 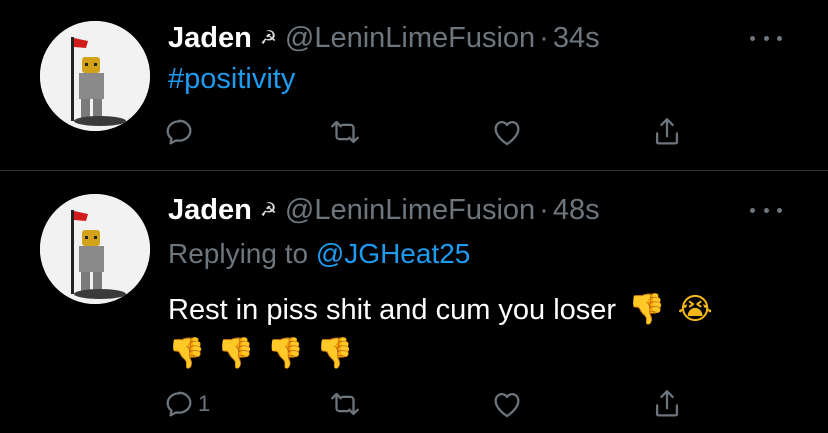 I want to click on divider, so click(x=414, y=170).